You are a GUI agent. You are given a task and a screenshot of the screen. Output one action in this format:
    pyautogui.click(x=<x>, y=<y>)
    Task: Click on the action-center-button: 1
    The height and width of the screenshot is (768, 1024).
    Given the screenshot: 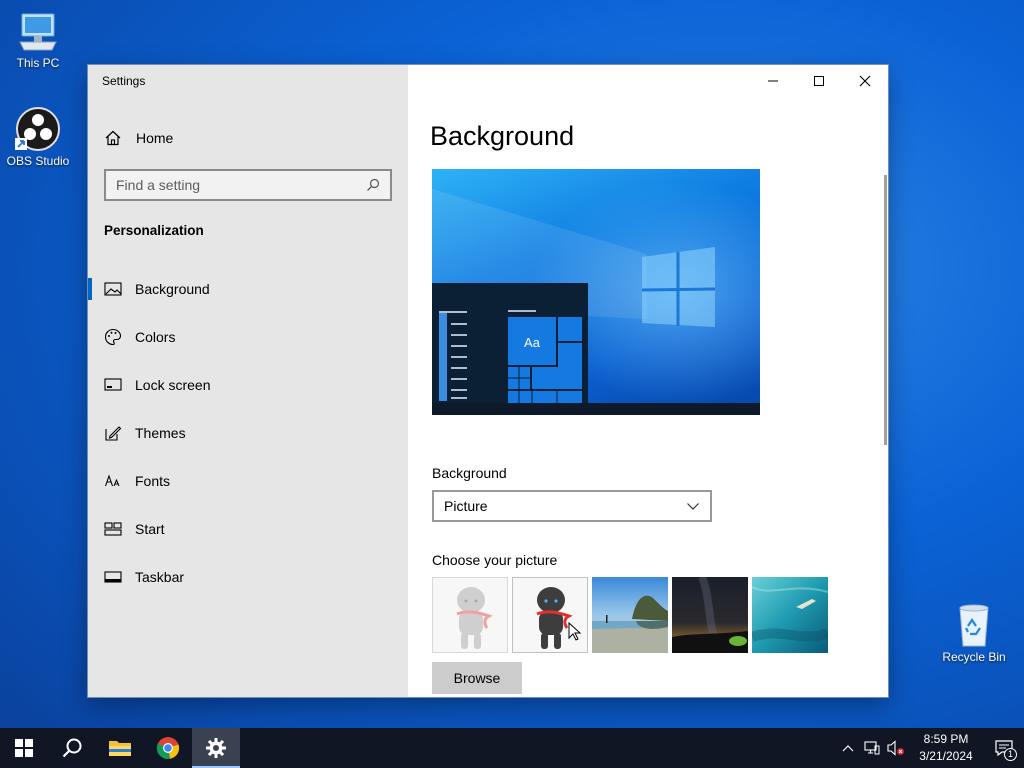 What is the action you would take?
    pyautogui.click(x=1004, y=748)
    